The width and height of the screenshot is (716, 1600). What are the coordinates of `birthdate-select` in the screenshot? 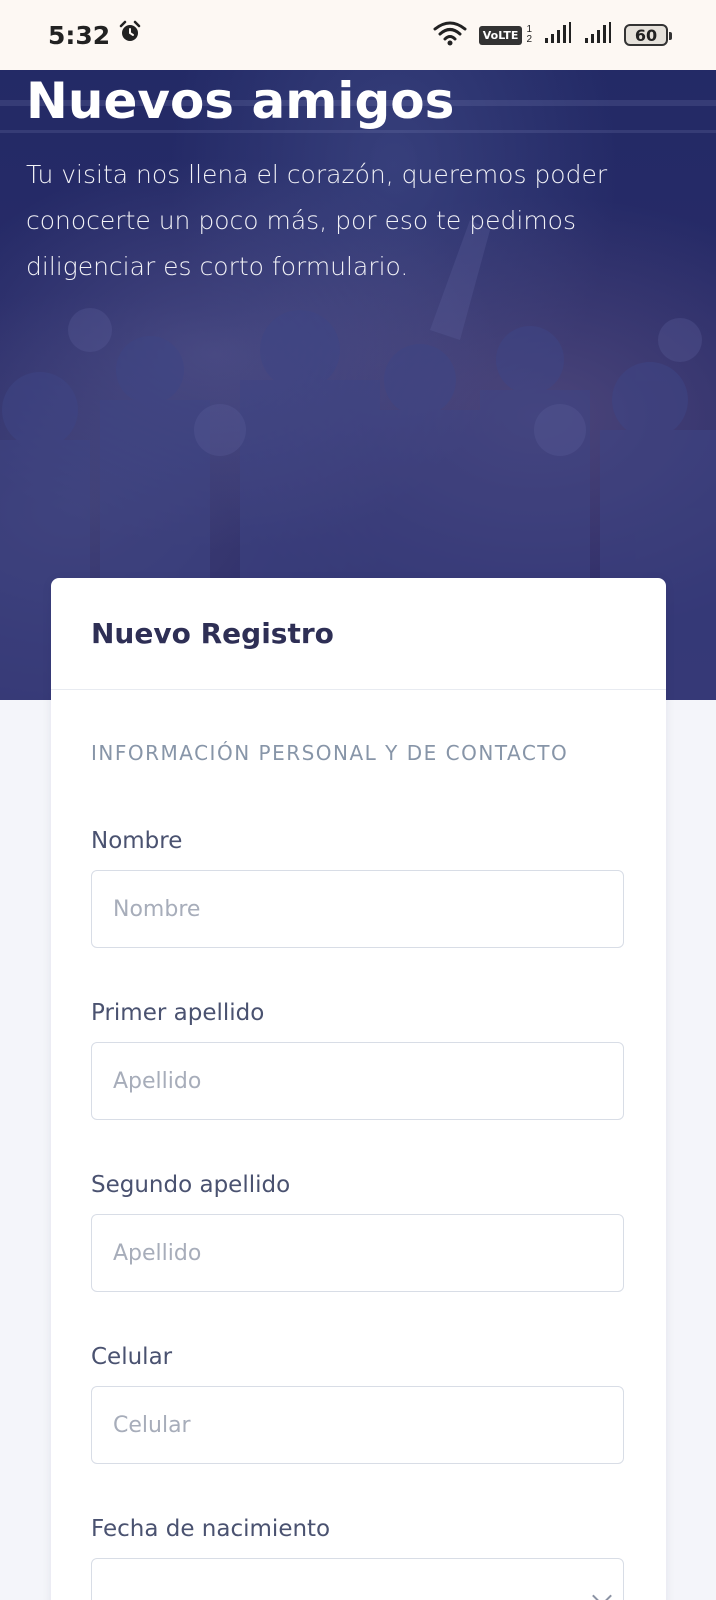 It's located at (357, 1579).